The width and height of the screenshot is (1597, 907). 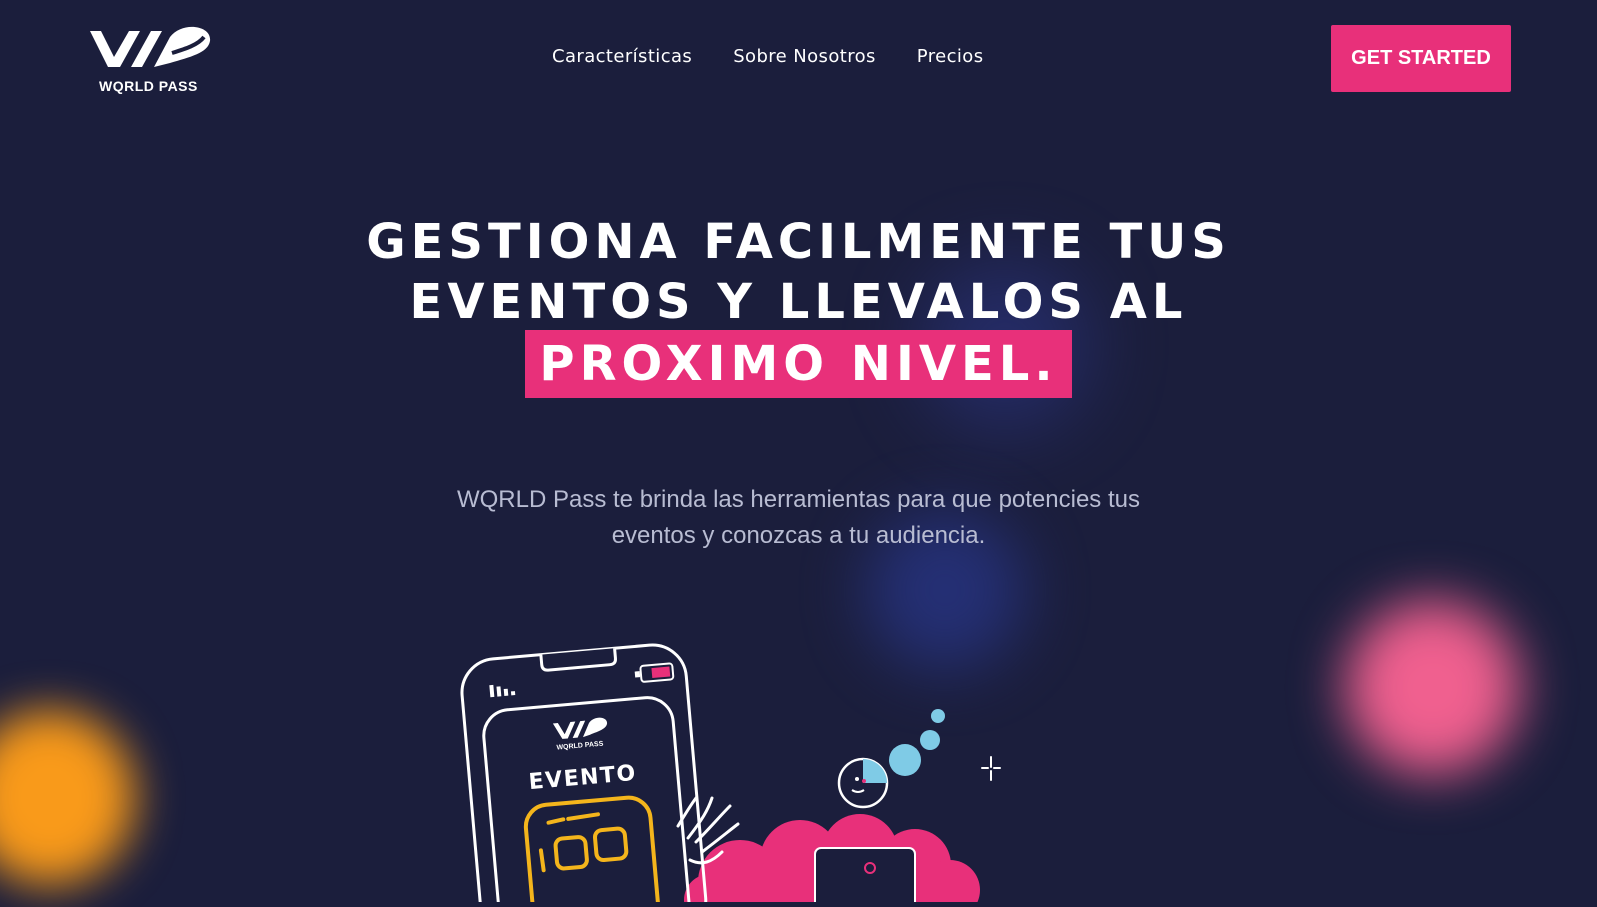 What do you see at coordinates (502, 691) in the screenshot?
I see `signal-icon` at bounding box center [502, 691].